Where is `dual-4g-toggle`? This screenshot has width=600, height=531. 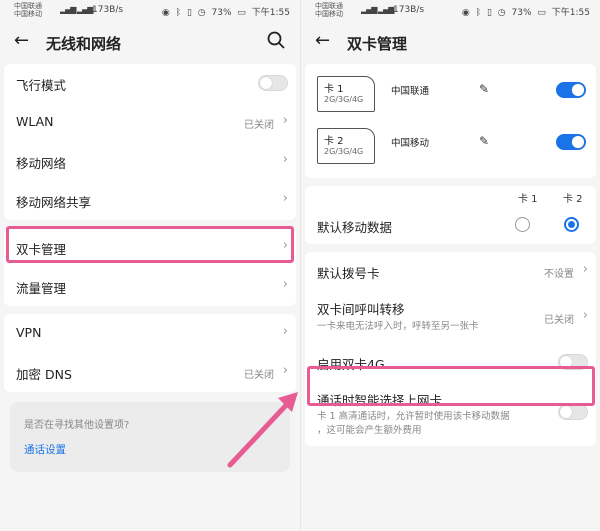
dual-4g-toggle is located at coordinates (573, 362).